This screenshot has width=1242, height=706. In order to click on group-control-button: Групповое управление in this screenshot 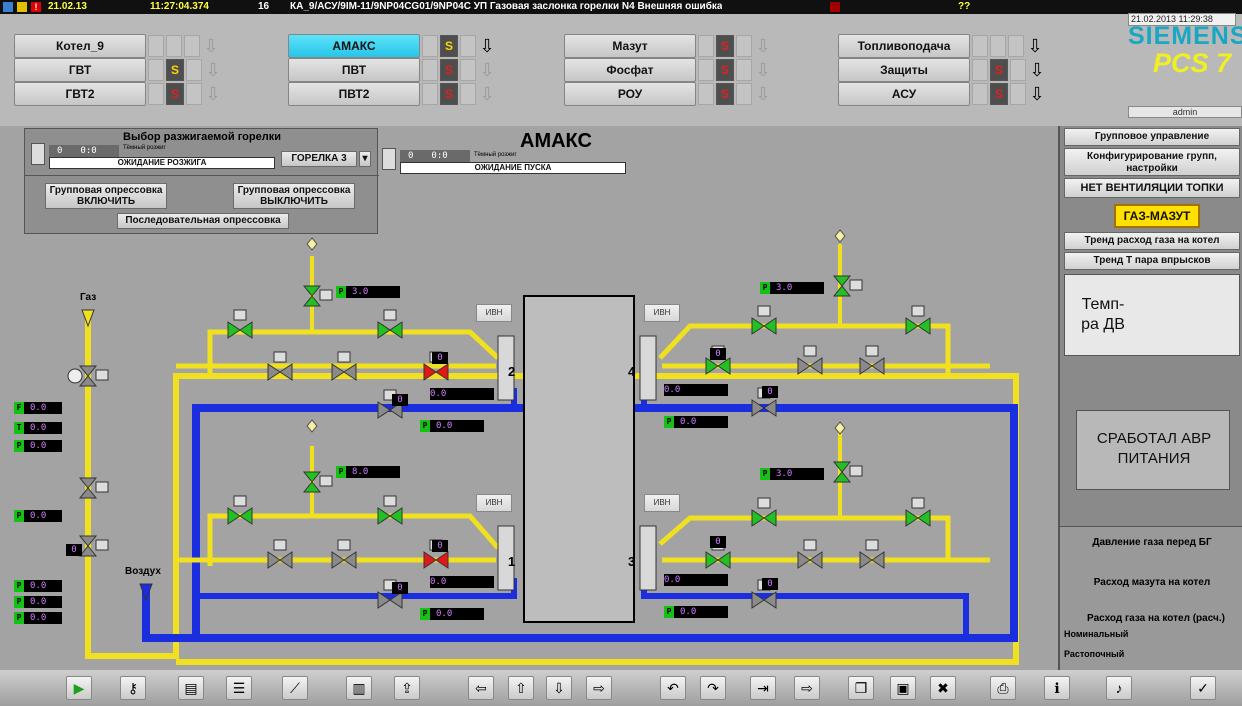, I will do `click(1152, 137)`.